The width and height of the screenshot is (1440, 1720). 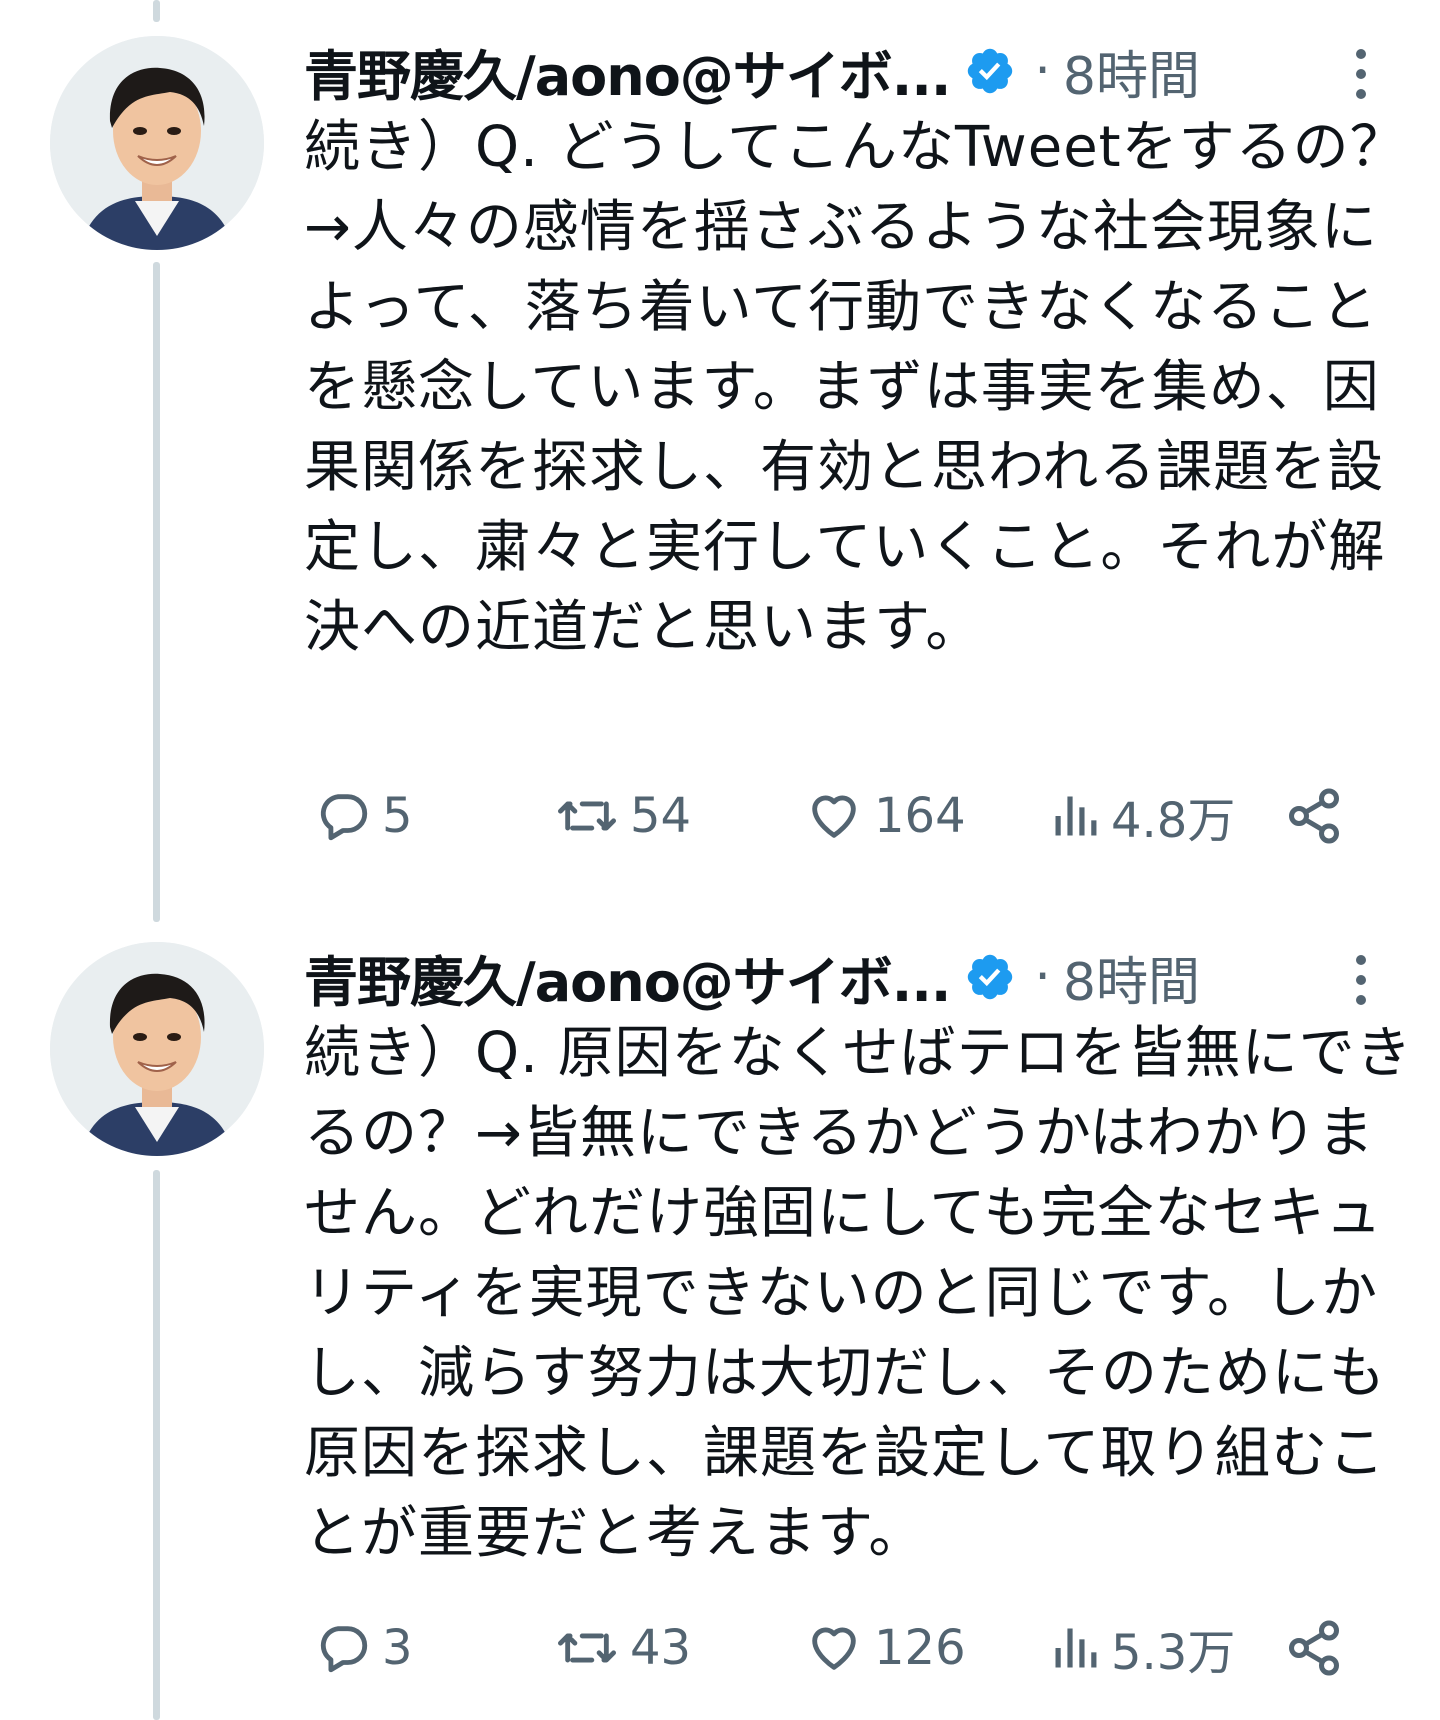 I want to click on like-button: 126, so click(x=885, y=1648).